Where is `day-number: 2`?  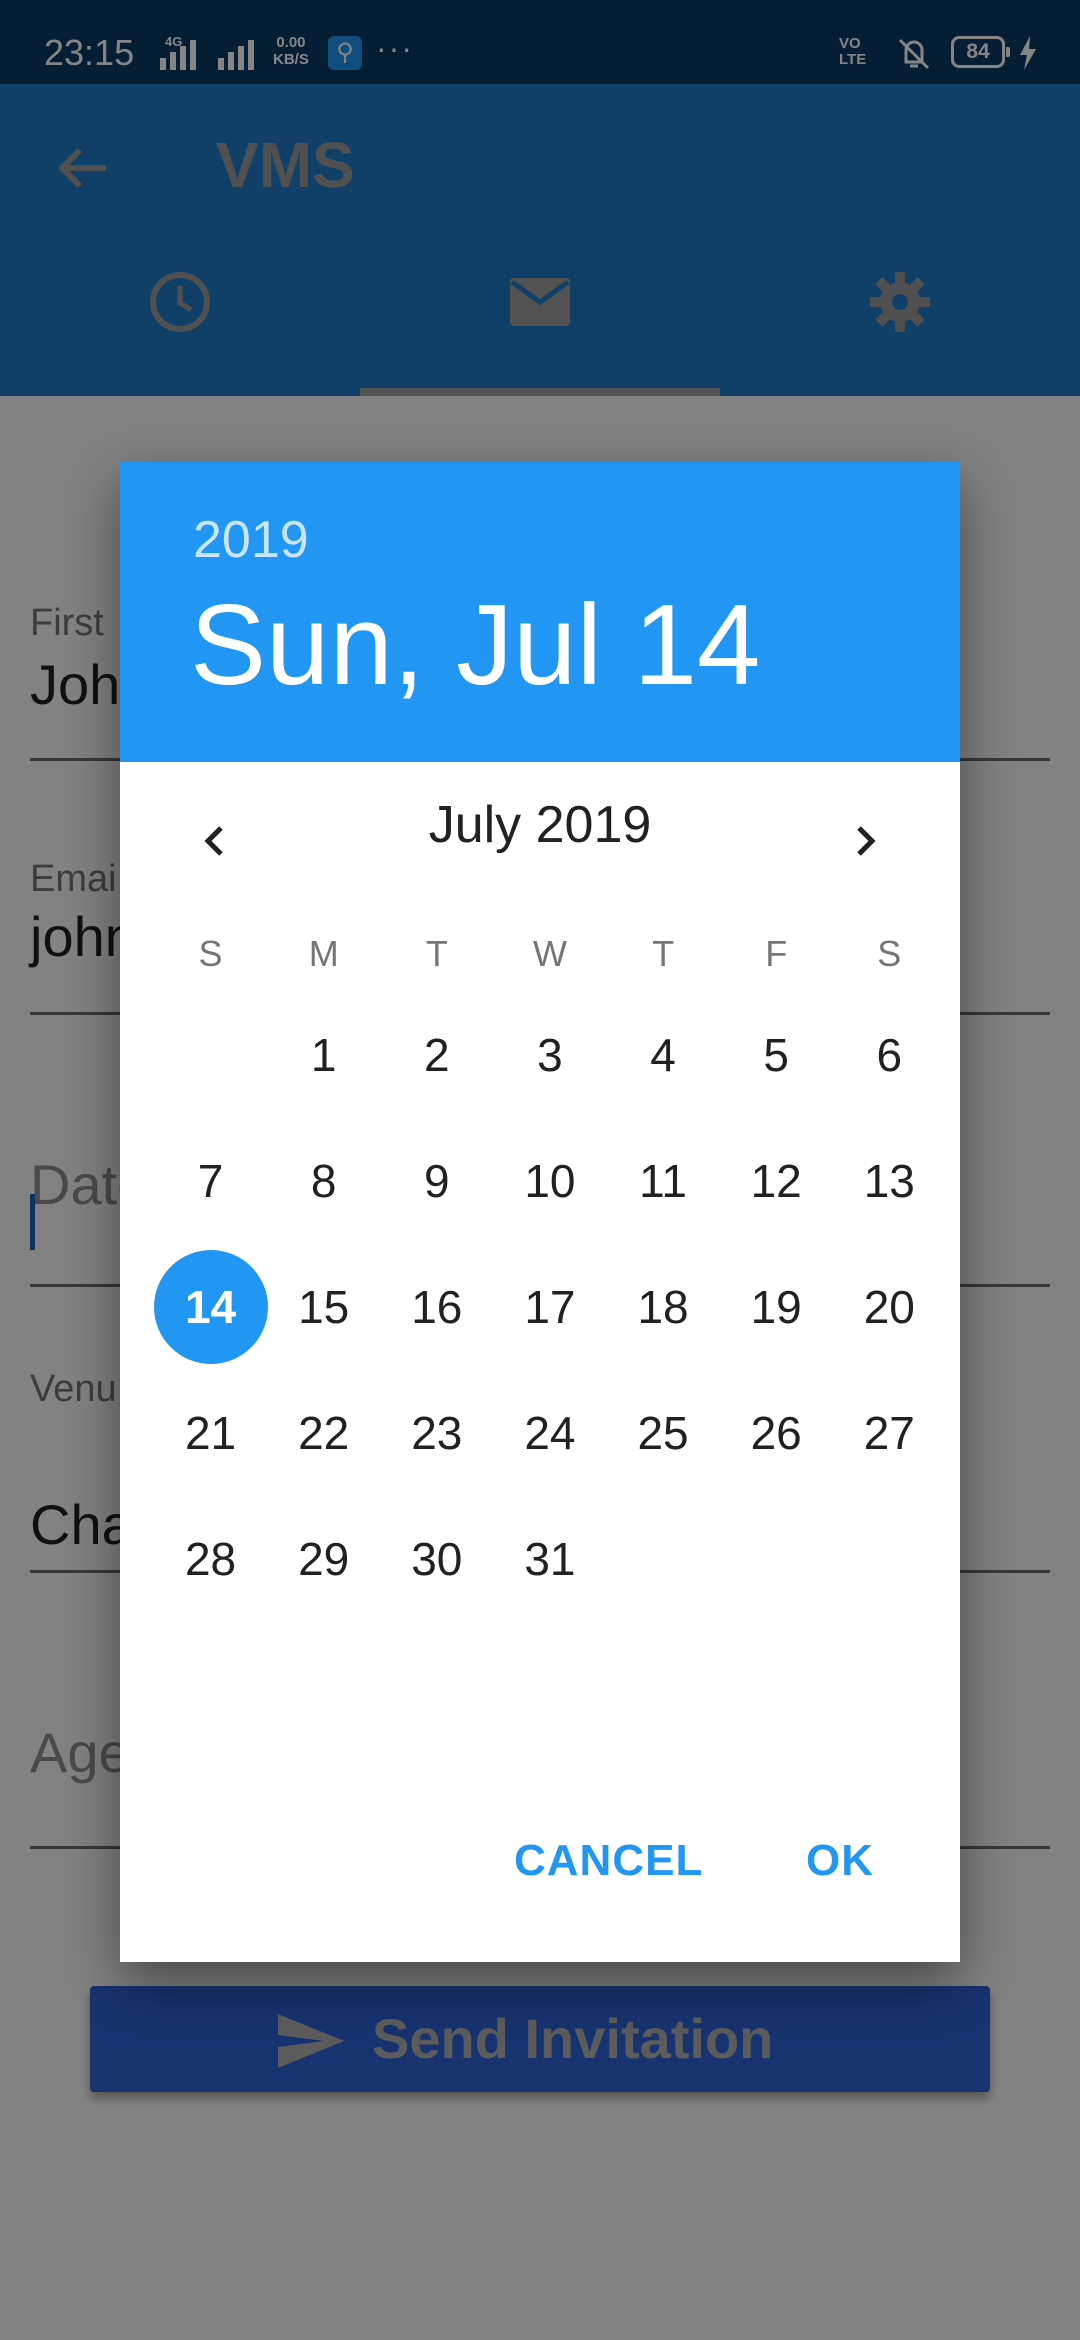 day-number: 2 is located at coordinates (437, 1055).